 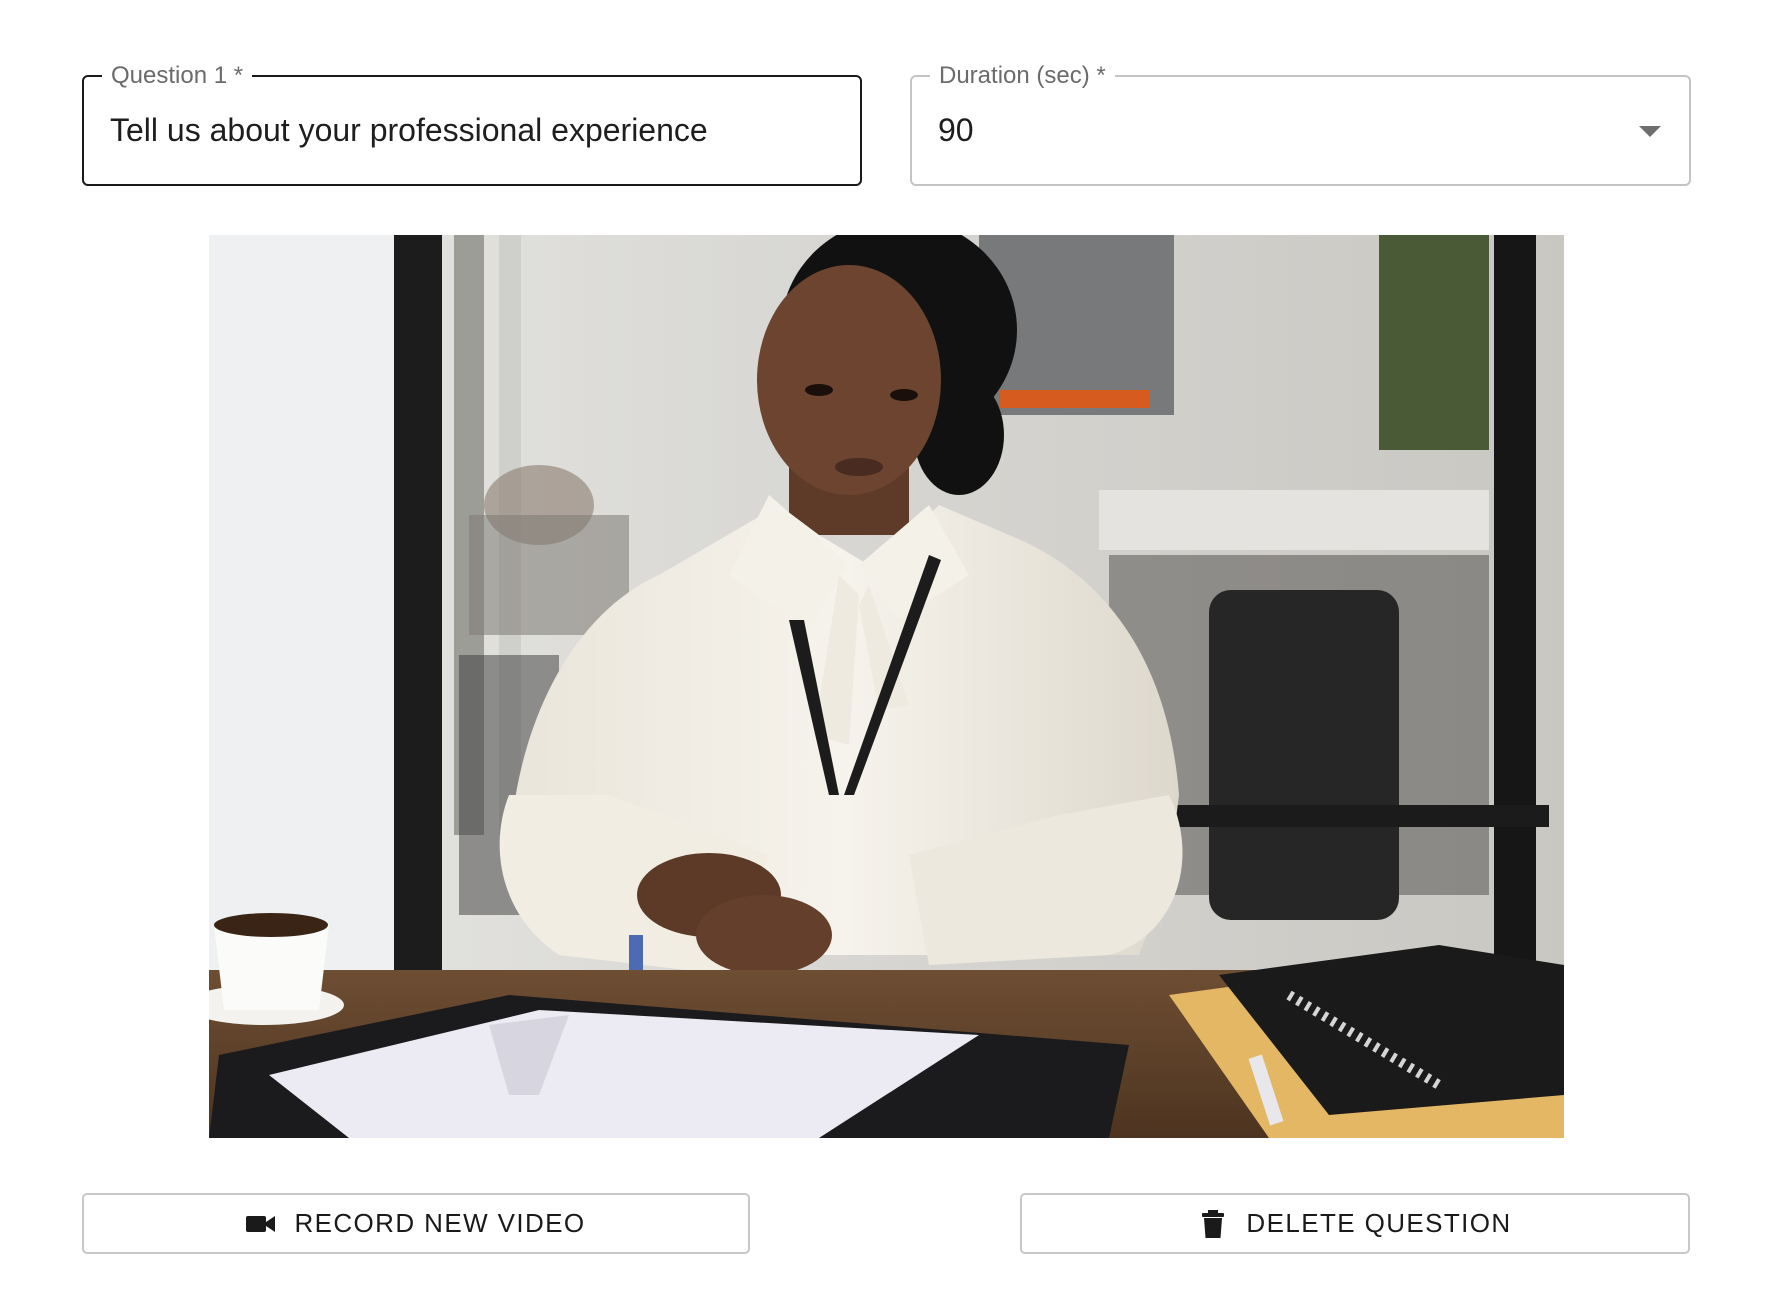 I want to click on delete-question-button: DELETE QUESTION, so click(x=1355, y=1223).